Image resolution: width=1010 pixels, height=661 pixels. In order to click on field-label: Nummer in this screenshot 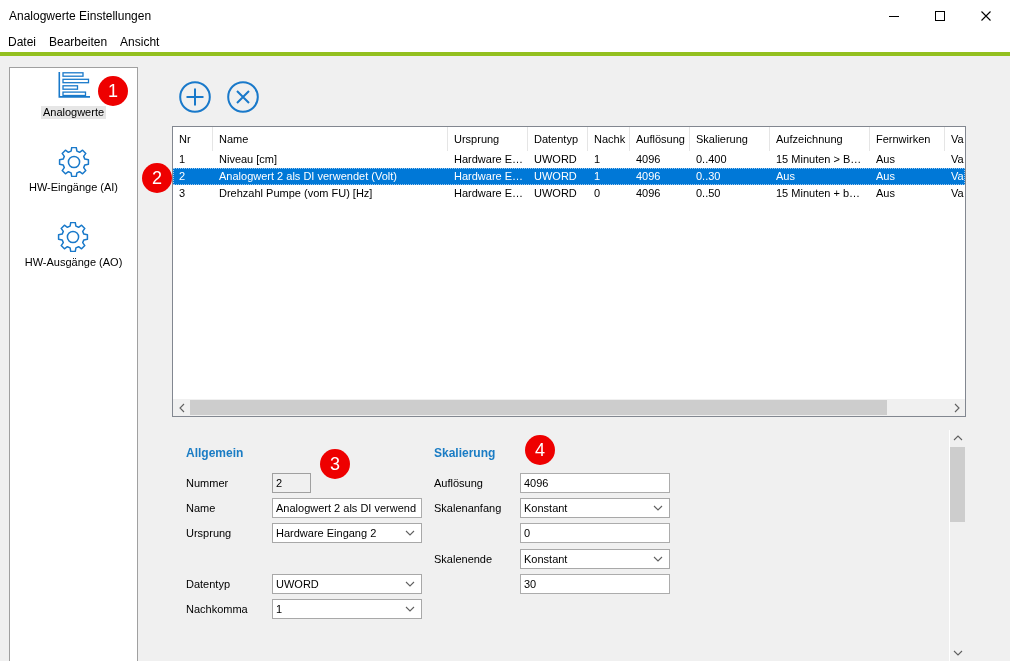, I will do `click(207, 483)`.